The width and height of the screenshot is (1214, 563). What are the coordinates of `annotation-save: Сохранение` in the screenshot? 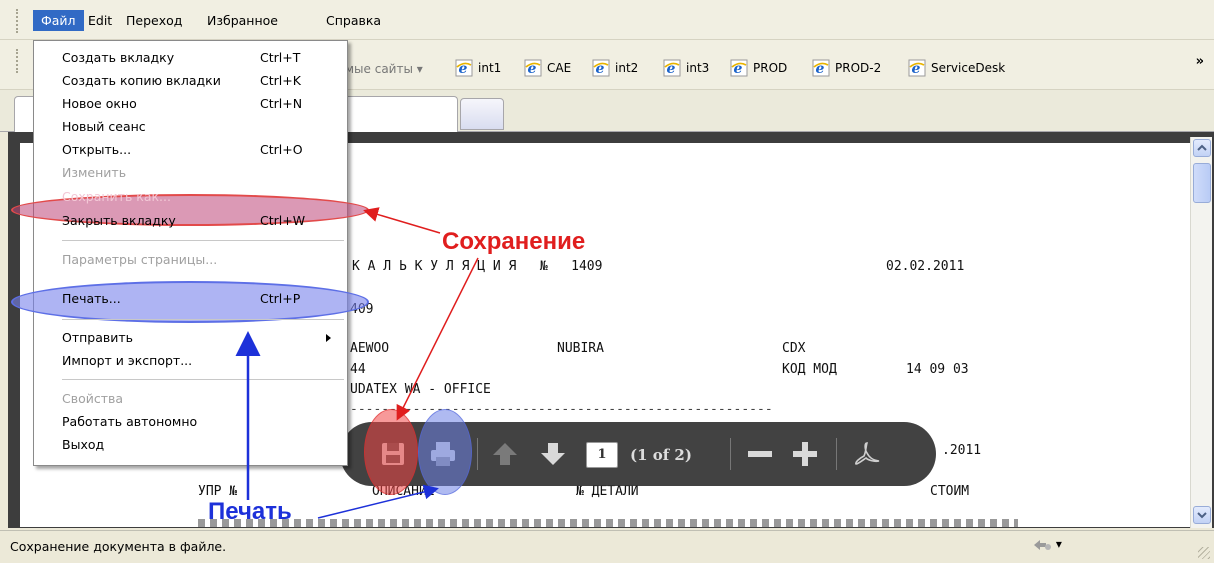 It's located at (514, 241).